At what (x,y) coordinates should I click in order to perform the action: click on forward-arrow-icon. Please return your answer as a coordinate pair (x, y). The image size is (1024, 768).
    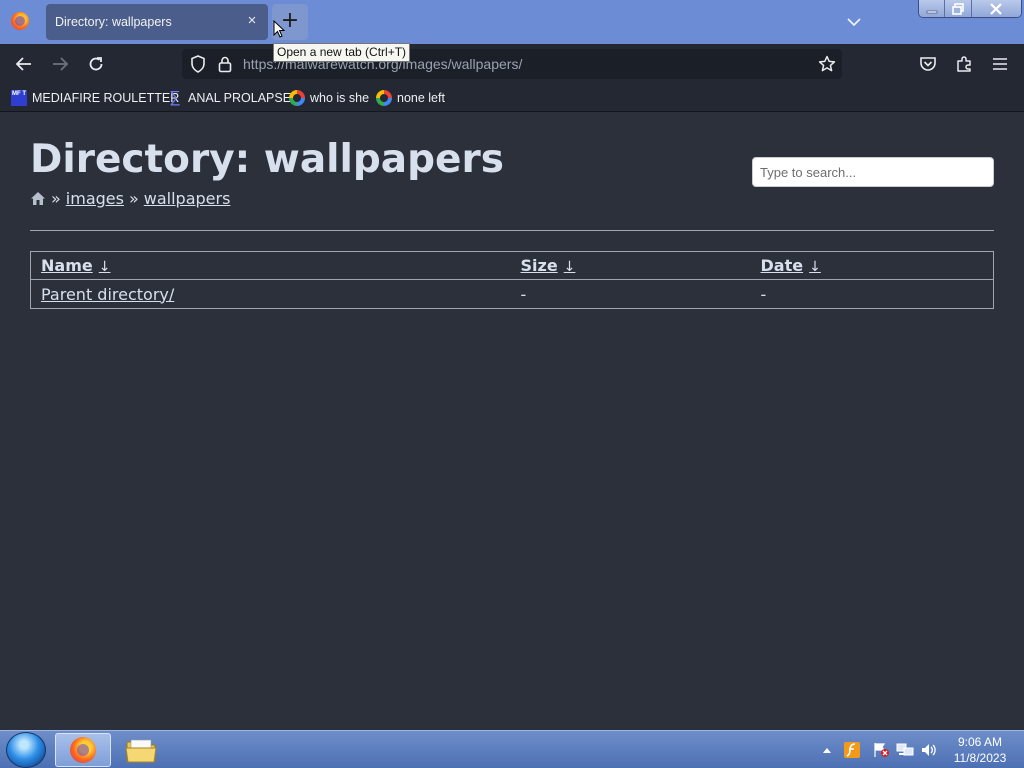
    Looking at the image, I should click on (61, 64).